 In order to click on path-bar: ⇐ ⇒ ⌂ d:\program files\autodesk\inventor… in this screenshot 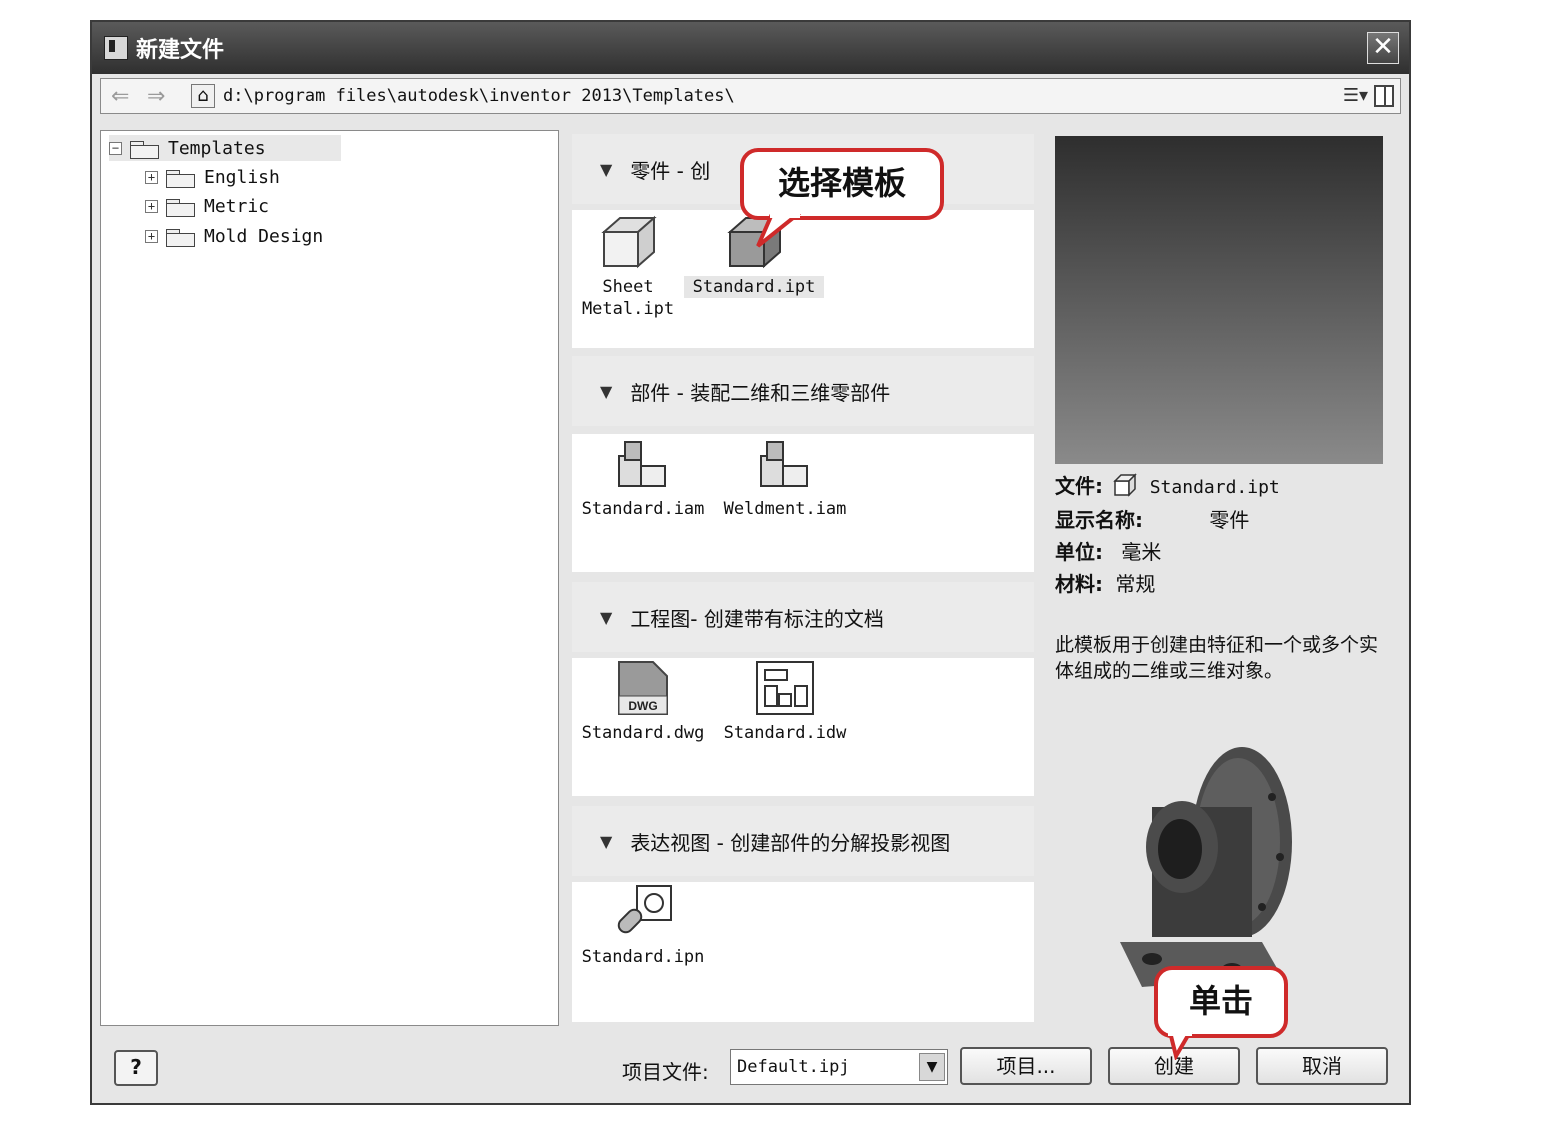, I will do `click(750, 96)`.